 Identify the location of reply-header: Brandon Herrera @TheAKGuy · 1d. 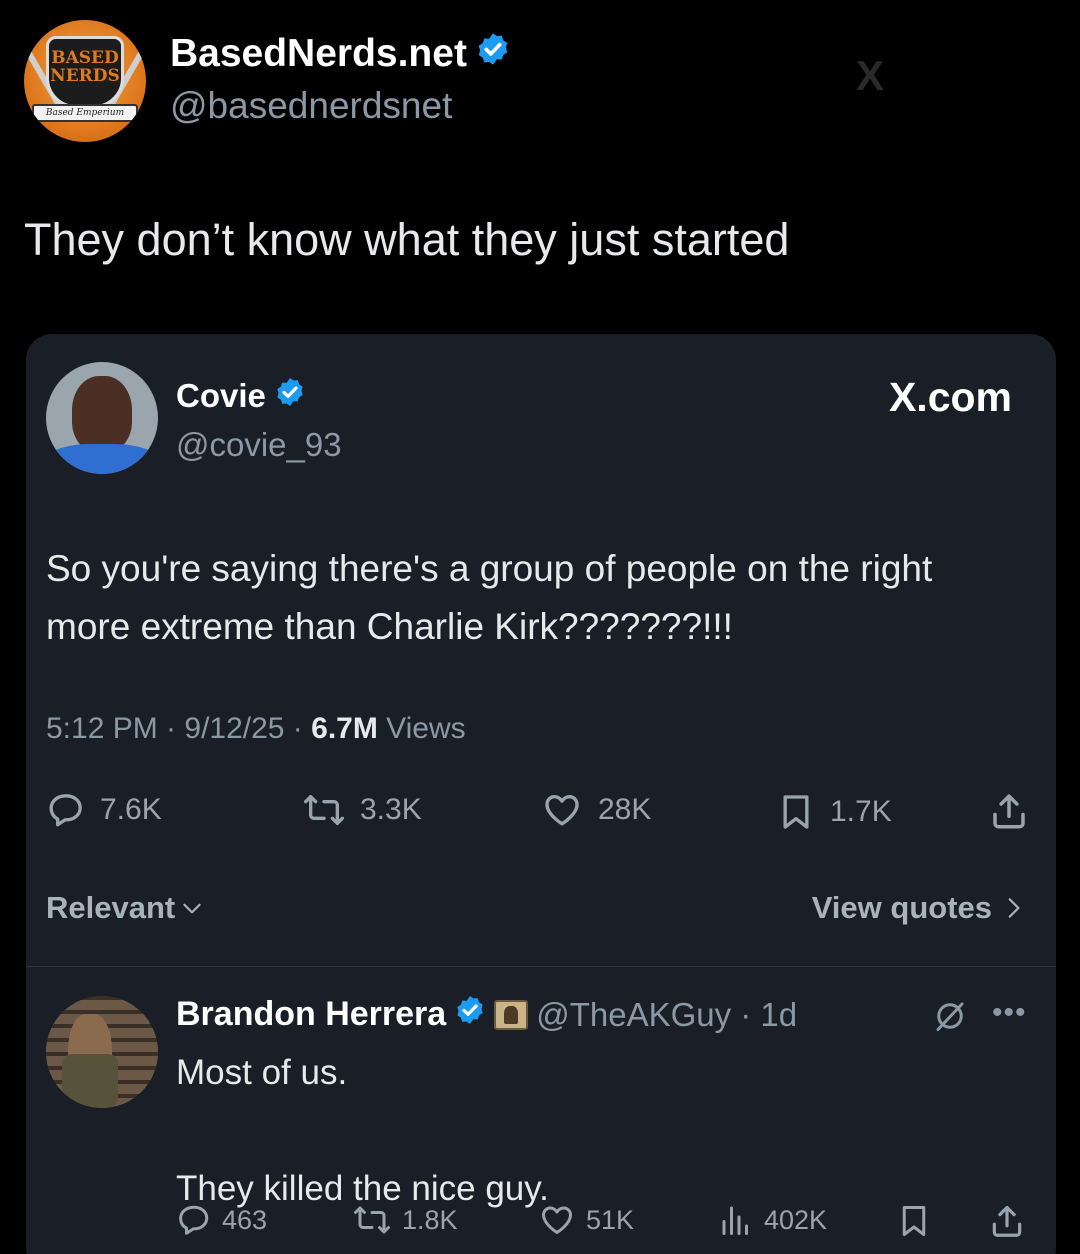
(486, 1014).